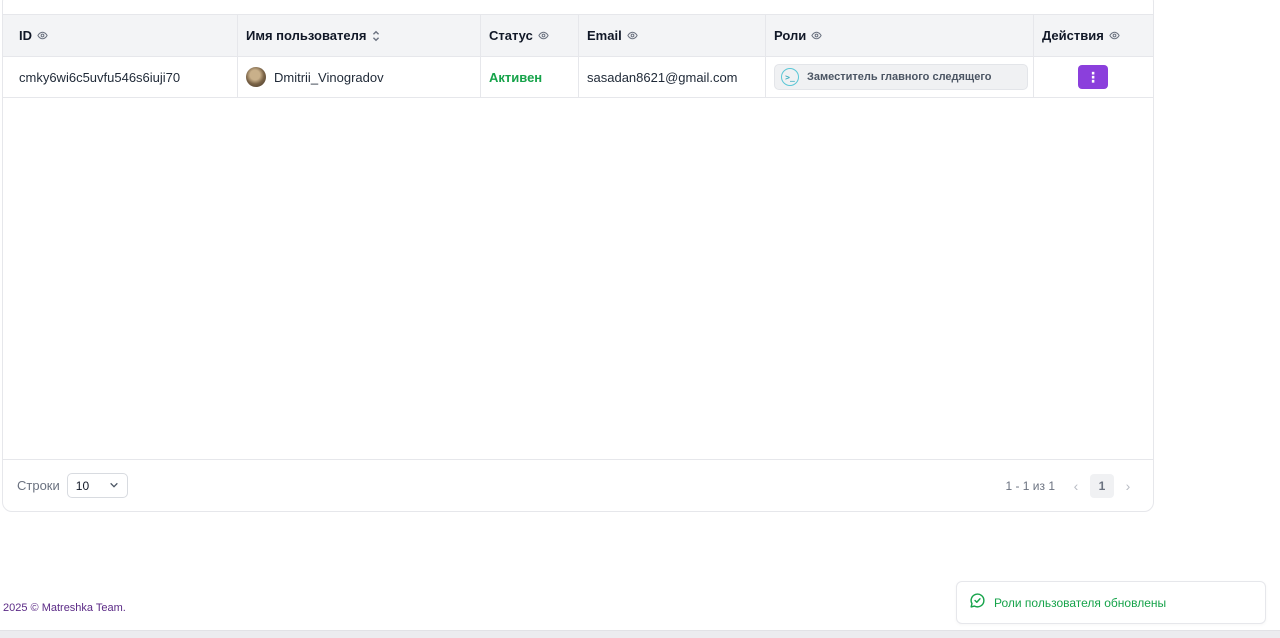  Describe the element at coordinates (1080, 602) in the screenshot. I see `toast-message: Роли пользователя обновлены` at that location.